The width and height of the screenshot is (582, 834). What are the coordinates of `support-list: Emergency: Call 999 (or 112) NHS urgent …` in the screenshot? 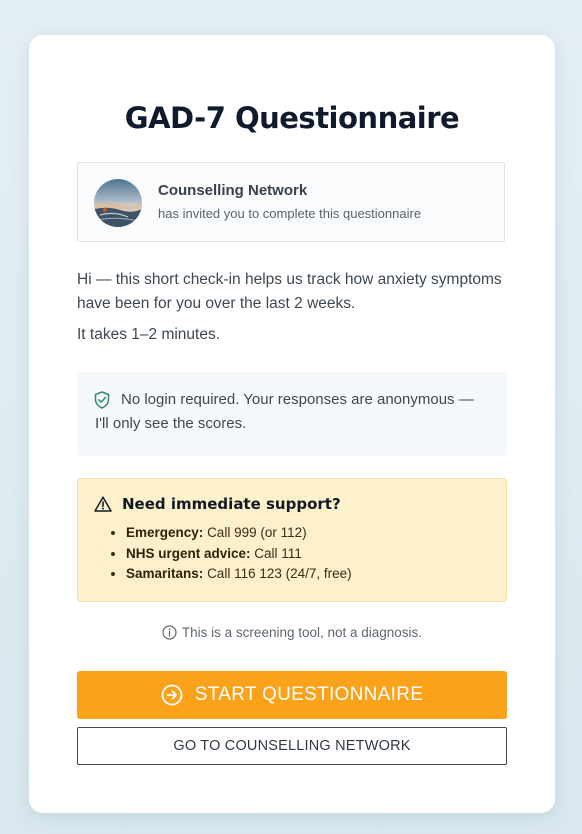 It's located at (230, 554).